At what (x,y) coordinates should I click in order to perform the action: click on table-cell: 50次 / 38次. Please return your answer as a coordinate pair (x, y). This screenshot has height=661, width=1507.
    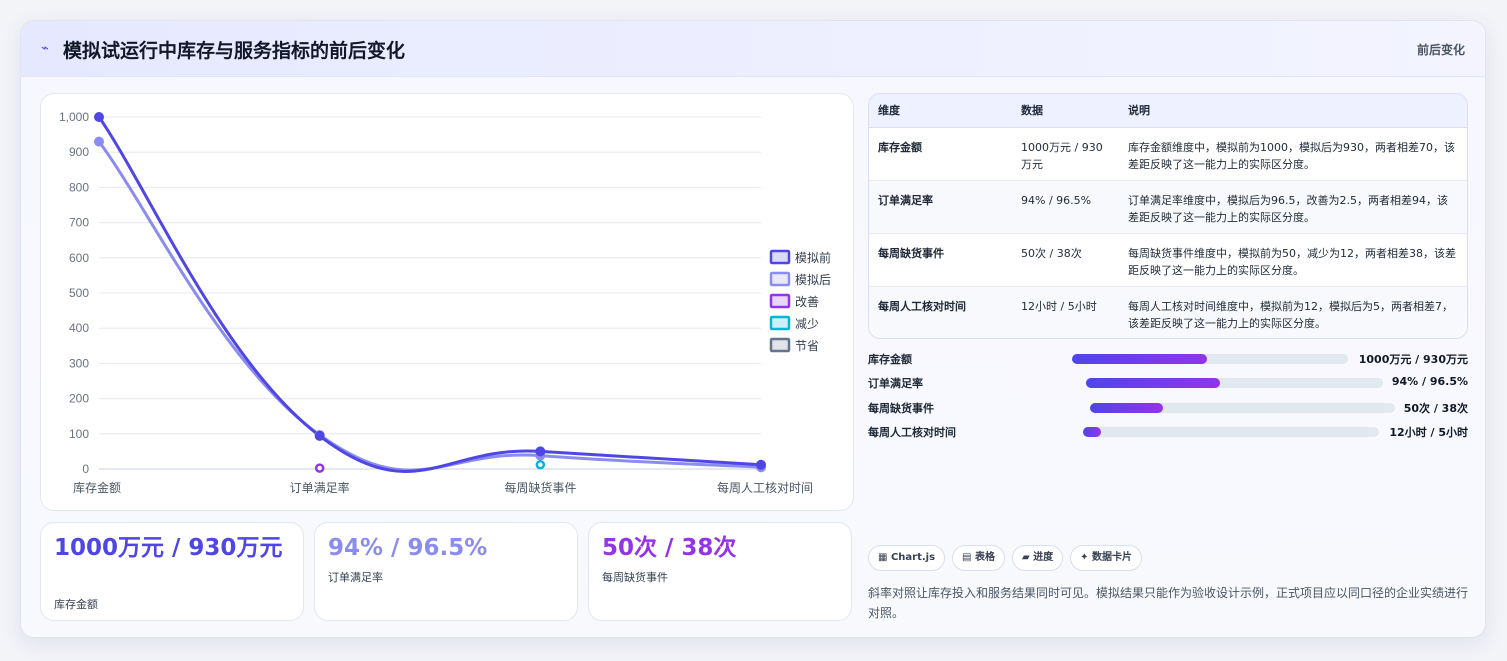
    Looking at the image, I should click on (1065, 260).